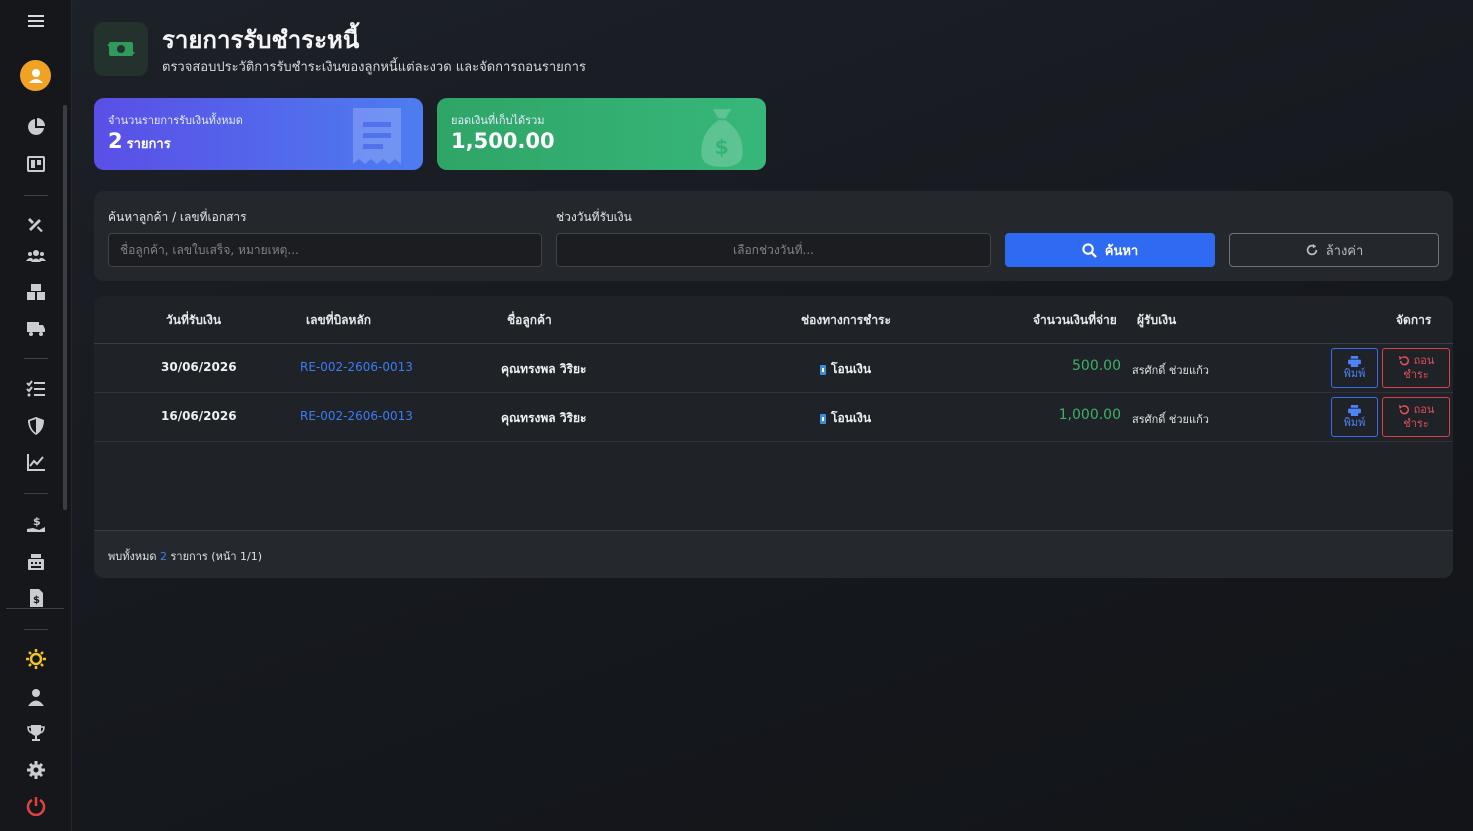  I want to click on summary-prefix: พบทั้งหมด, so click(132, 556).